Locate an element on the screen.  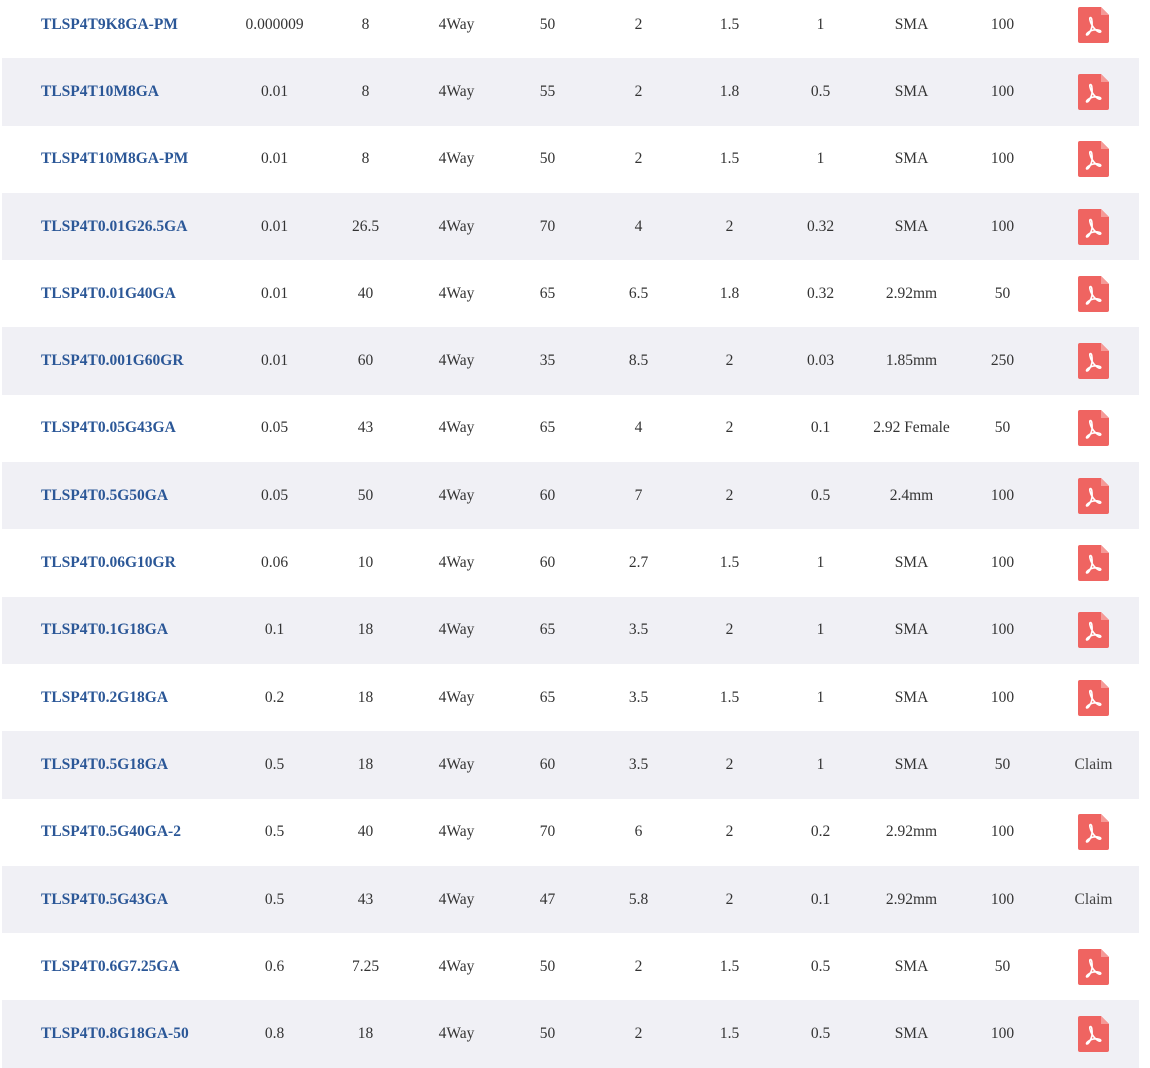
table-cell: 55 is located at coordinates (547, 91).